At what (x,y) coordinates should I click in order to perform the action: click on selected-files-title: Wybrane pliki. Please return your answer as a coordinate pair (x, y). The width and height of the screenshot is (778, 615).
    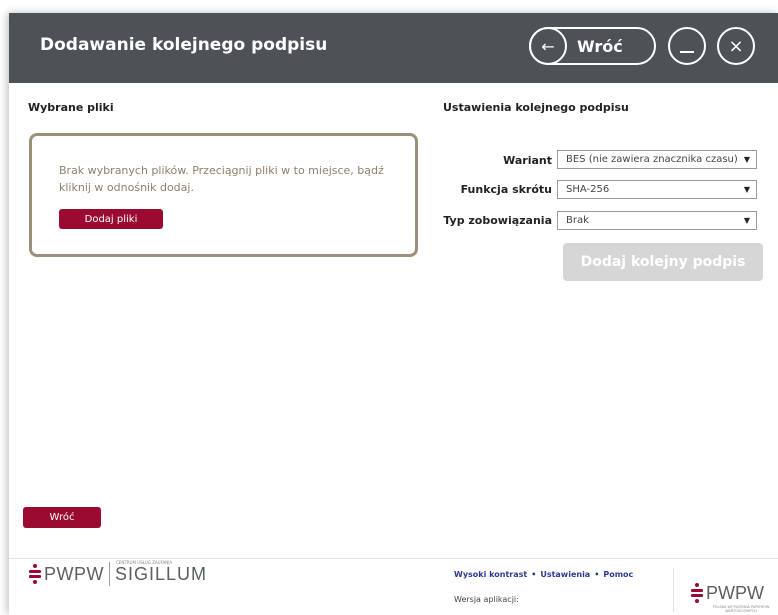
    Looking at the image, I should click on (71, 107).